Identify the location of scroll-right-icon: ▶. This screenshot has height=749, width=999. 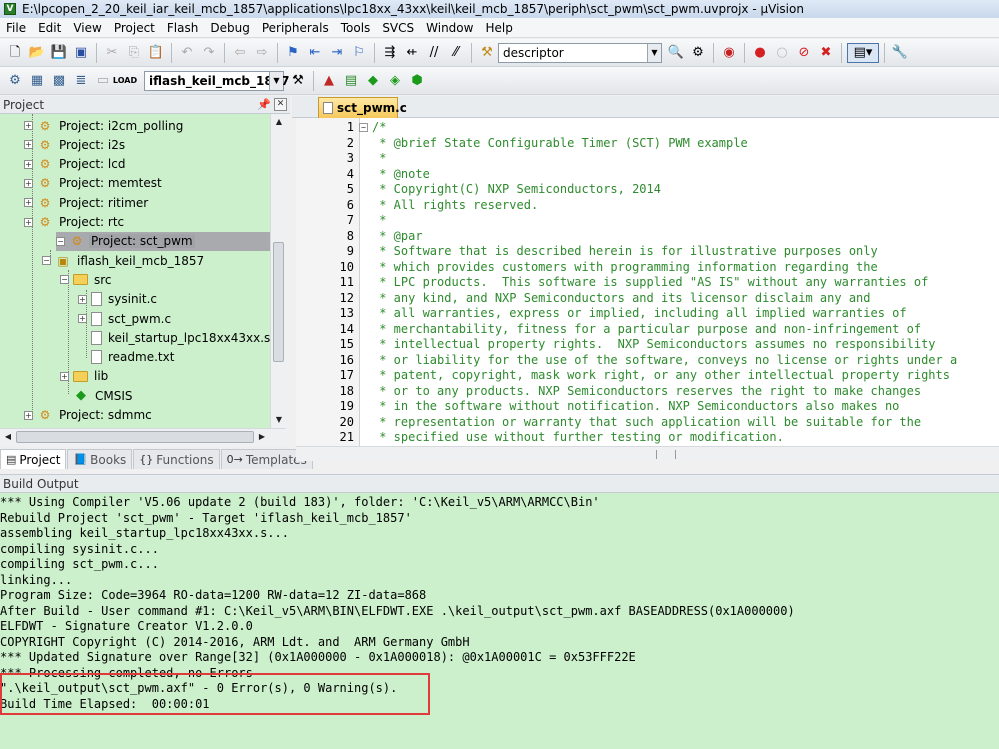
(262, 437).